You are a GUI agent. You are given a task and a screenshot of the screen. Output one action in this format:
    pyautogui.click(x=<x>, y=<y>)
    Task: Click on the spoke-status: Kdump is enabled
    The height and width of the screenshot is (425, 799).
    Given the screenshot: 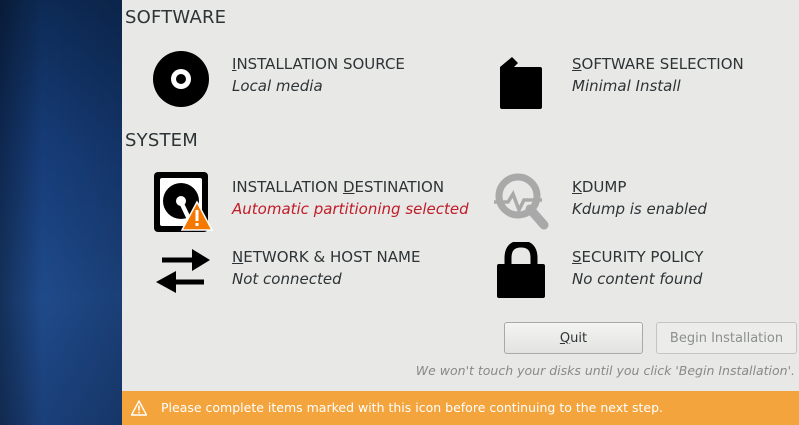 What is the action you would take?
    pyautogui.click(x=639, y=209)
    